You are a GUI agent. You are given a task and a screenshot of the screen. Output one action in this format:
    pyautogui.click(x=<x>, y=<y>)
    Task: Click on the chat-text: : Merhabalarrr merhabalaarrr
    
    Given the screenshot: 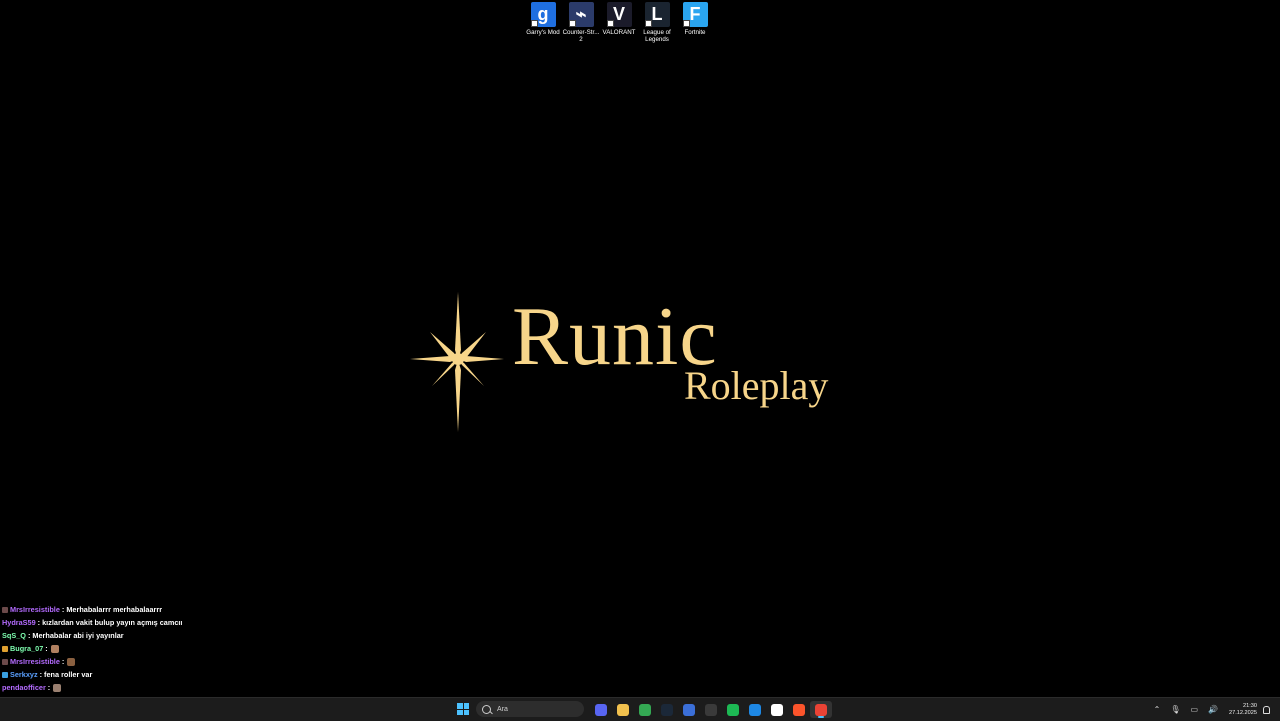 What is the action you would take?
    pyautogui.click(x=112, y=609)
    